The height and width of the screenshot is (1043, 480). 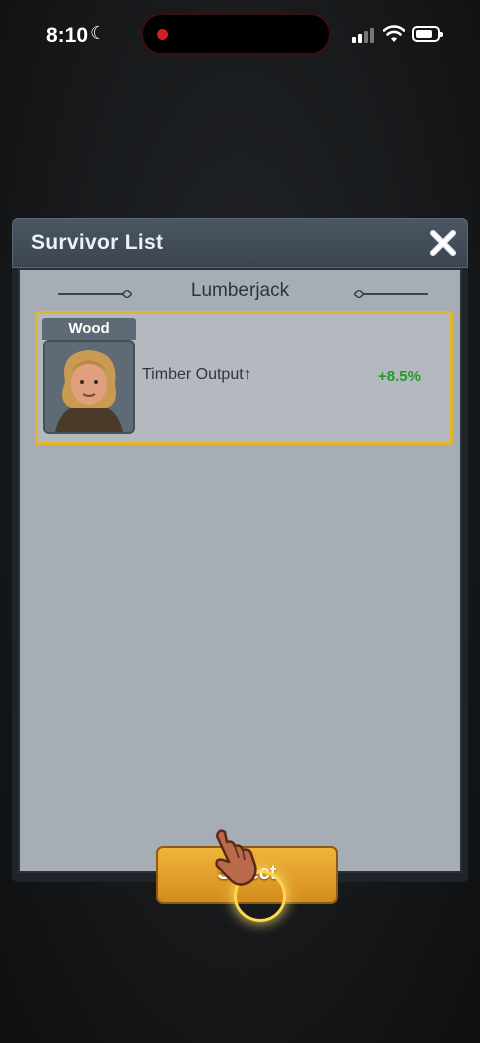 What do you see at coordinates (399, 376) in the screenshot?
I see `survivor-stat-value: +8.5%` at bounding box center [399, 376].